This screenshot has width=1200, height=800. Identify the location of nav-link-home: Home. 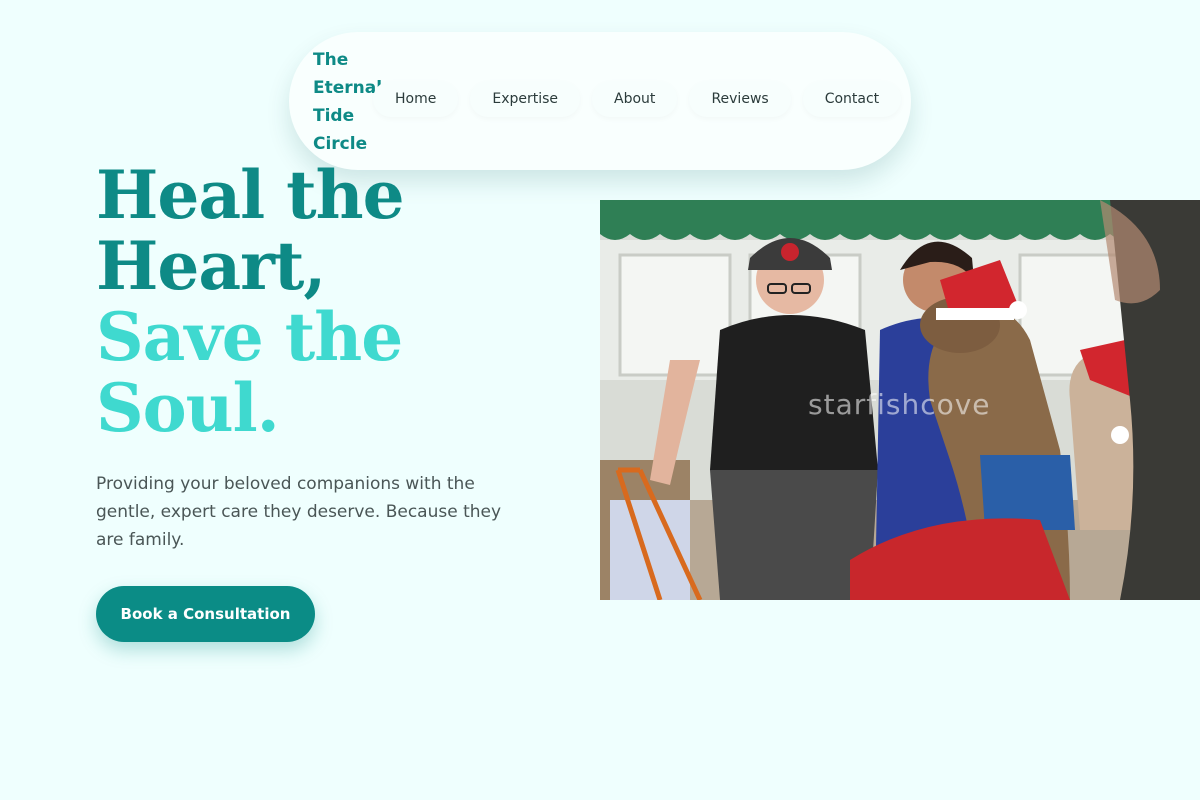
(416, 99).